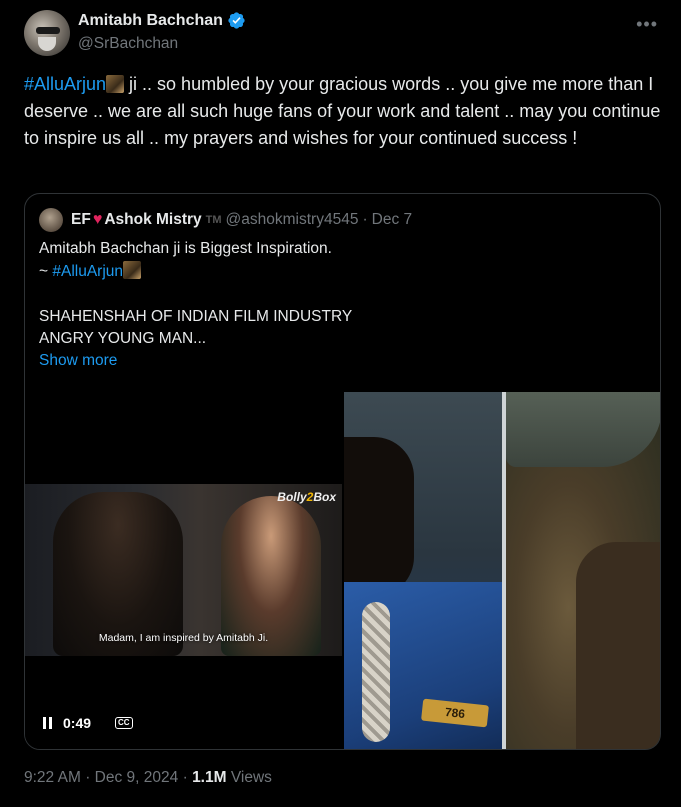 This screenshot has width=681, height=807. I want to click on views-label: Views, so click(251, 777).